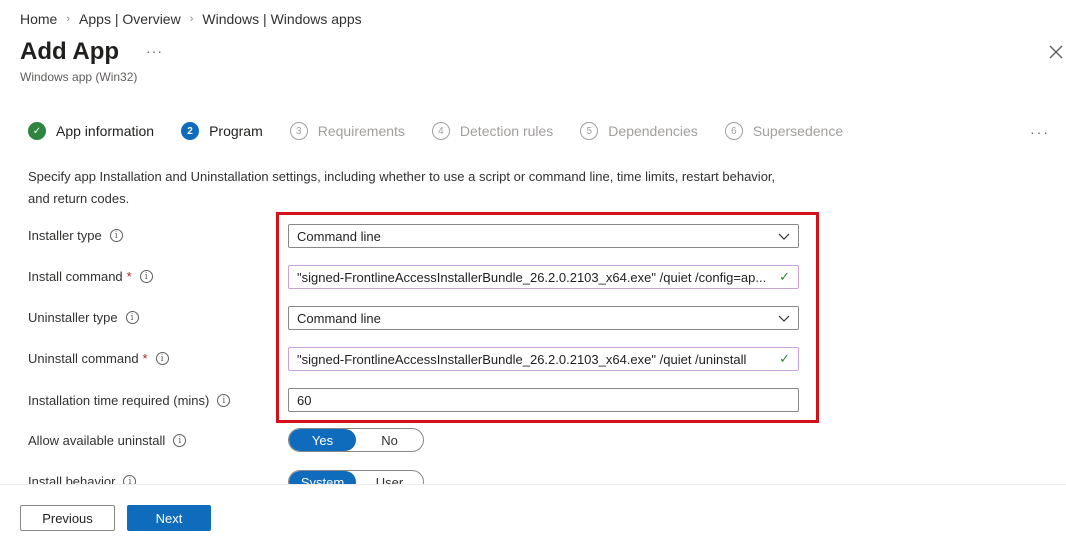 The image size is (1066, 538). I want to click on step-number: 6, so click(733, 131).